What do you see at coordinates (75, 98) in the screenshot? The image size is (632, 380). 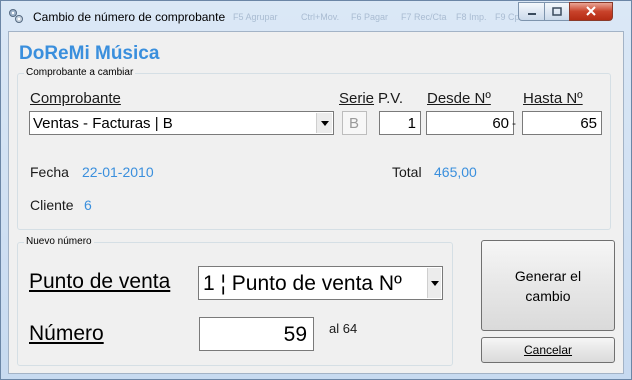 I see `comprobante-label: Comprobante` at bounding box center [75, 98].